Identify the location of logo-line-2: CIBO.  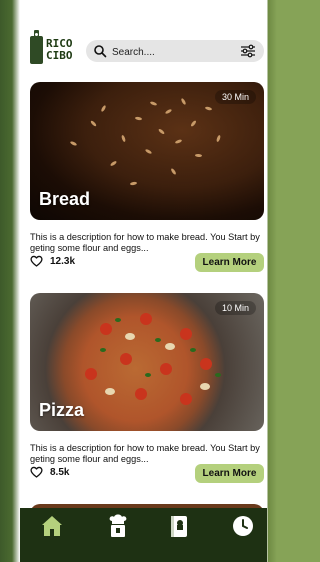
(59, 55).